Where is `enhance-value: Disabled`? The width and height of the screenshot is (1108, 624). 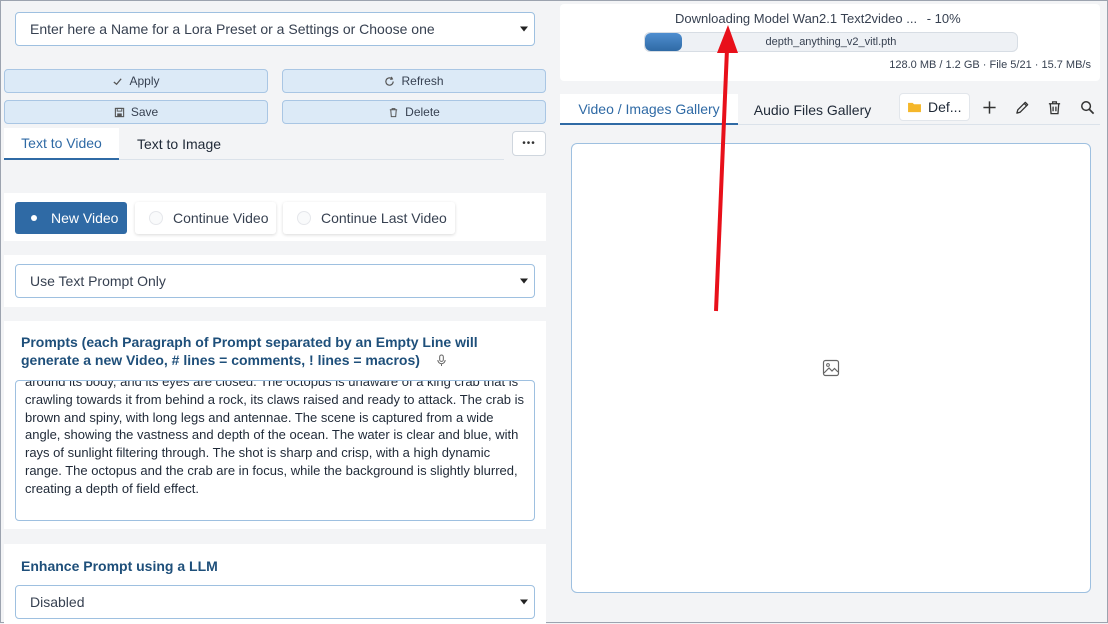 enhance-value: Disabled is located at coordinates (57, 602).